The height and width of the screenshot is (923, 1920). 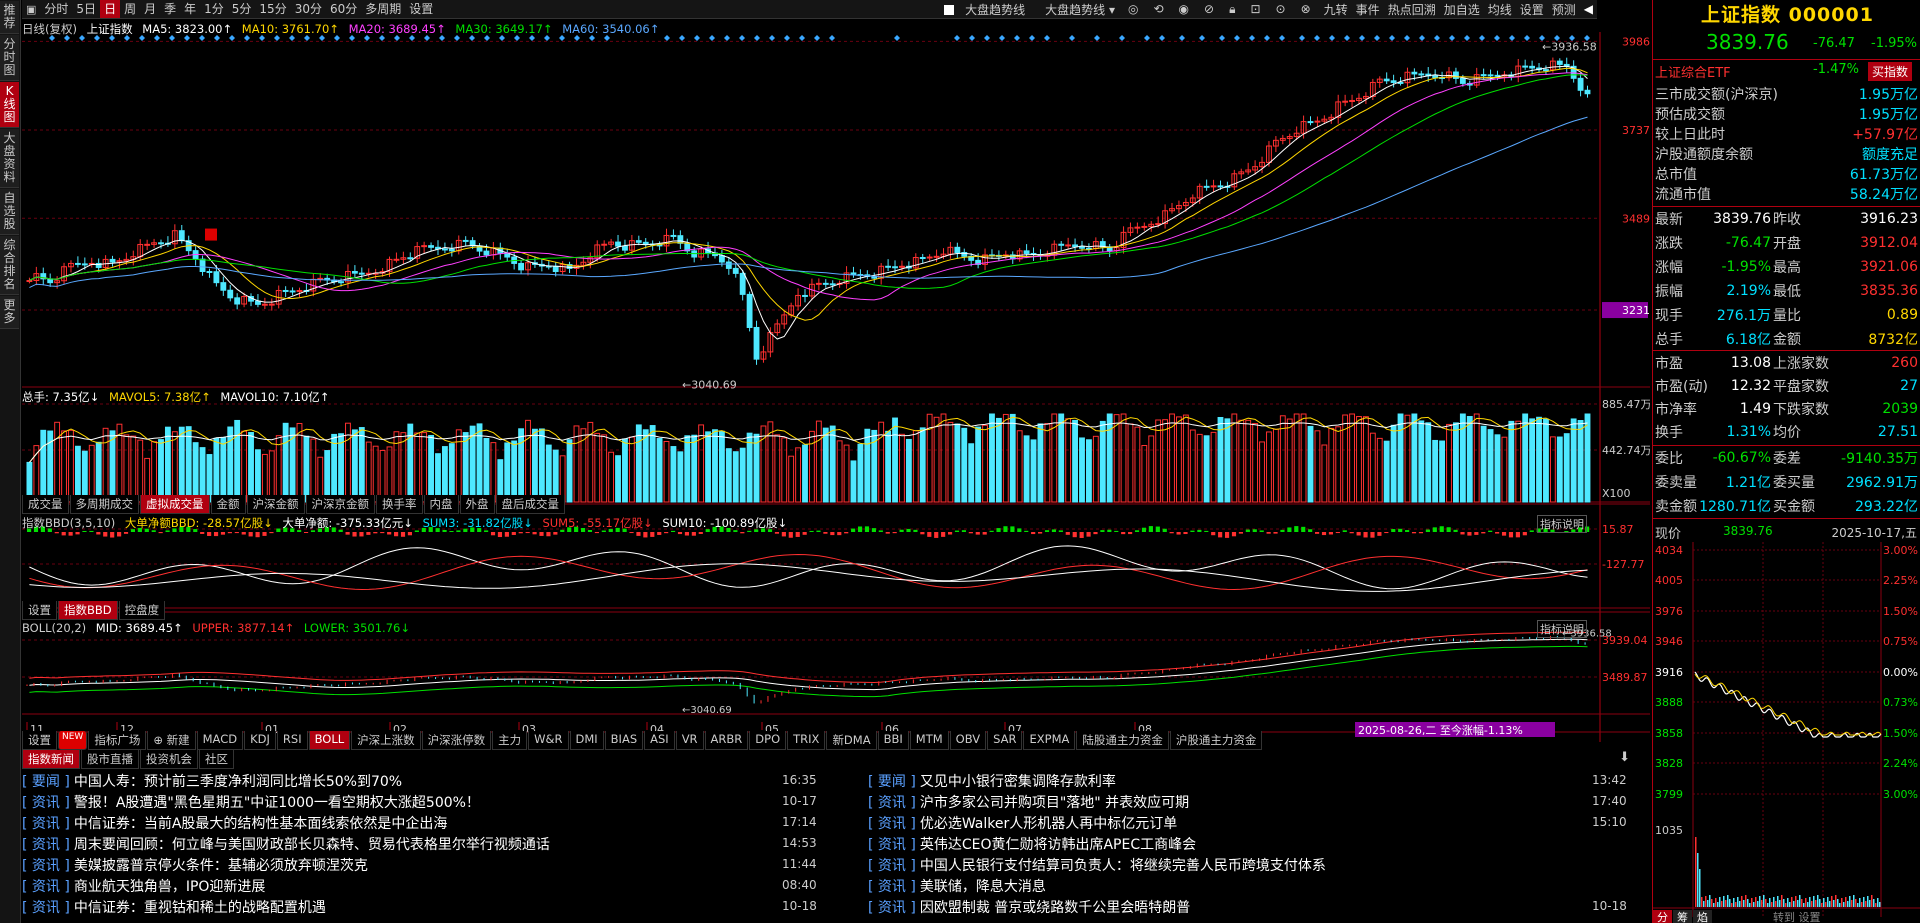 I want to click on volume-tab-8: 外盘, so click(x=477, y=504).